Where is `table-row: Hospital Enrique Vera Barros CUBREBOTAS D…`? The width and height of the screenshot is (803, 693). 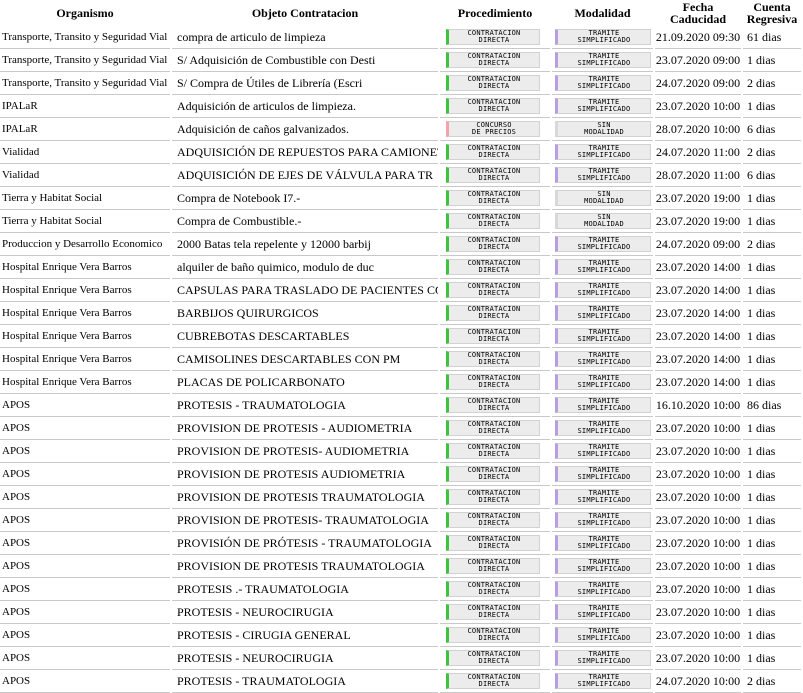 table-row: Hospital Enrique Vera Barros CUBREBOTAS D… is located at coordinates (400, 336).